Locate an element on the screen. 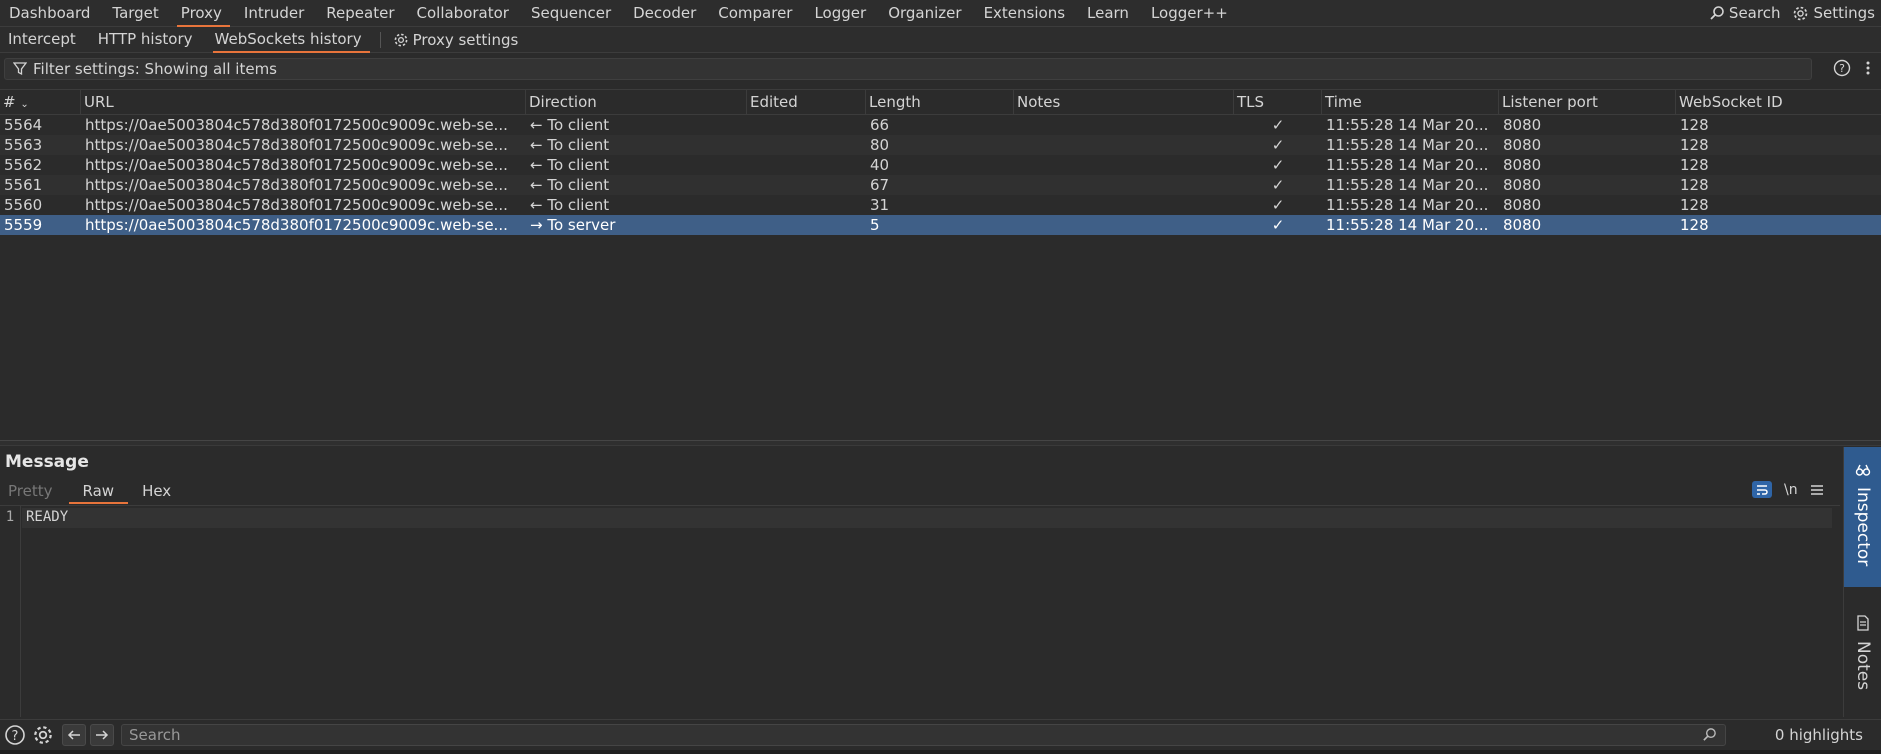 This screenshot has height=754, width=1881. bottom-search-bar: ? Search 0 highlights is located at coordinates (940, 734).